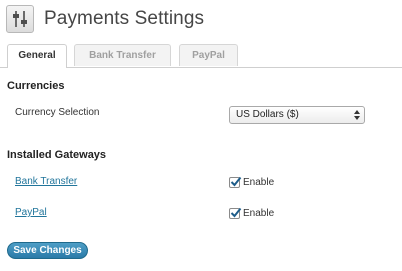 This screenshot has height=271, width=402. I want to click on page-header: Payments Settings, so click(105, 19).